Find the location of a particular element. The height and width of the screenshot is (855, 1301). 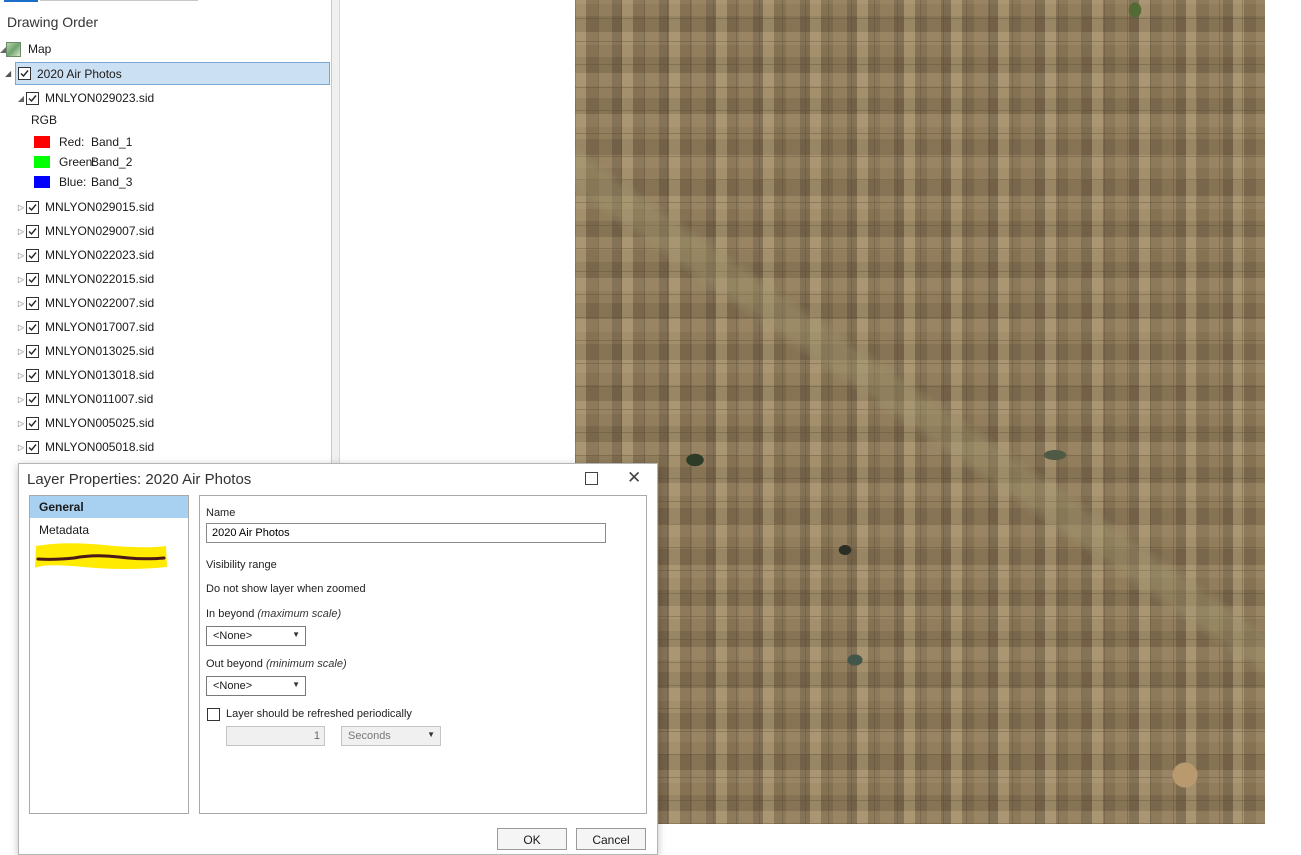

band-legend-row: Red: Band_1 is located at coordinates (83, 142).